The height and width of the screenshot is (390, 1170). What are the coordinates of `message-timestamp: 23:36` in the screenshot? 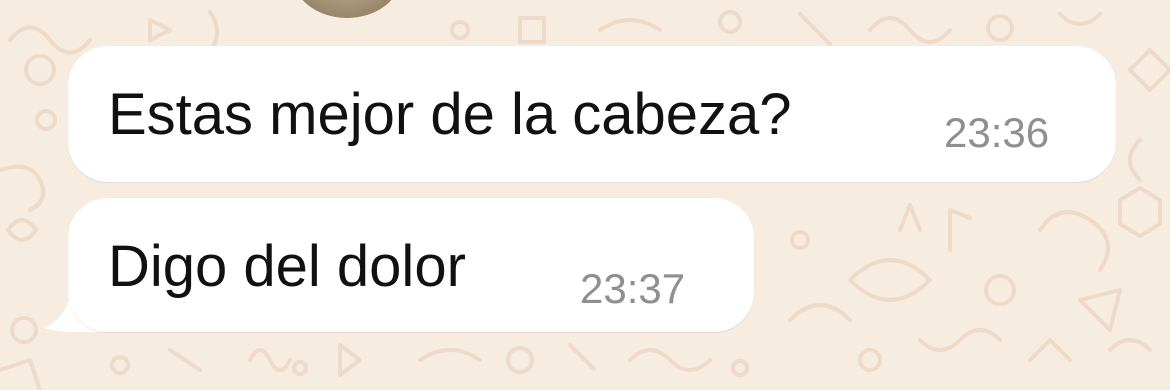 It's located at (997, 132).